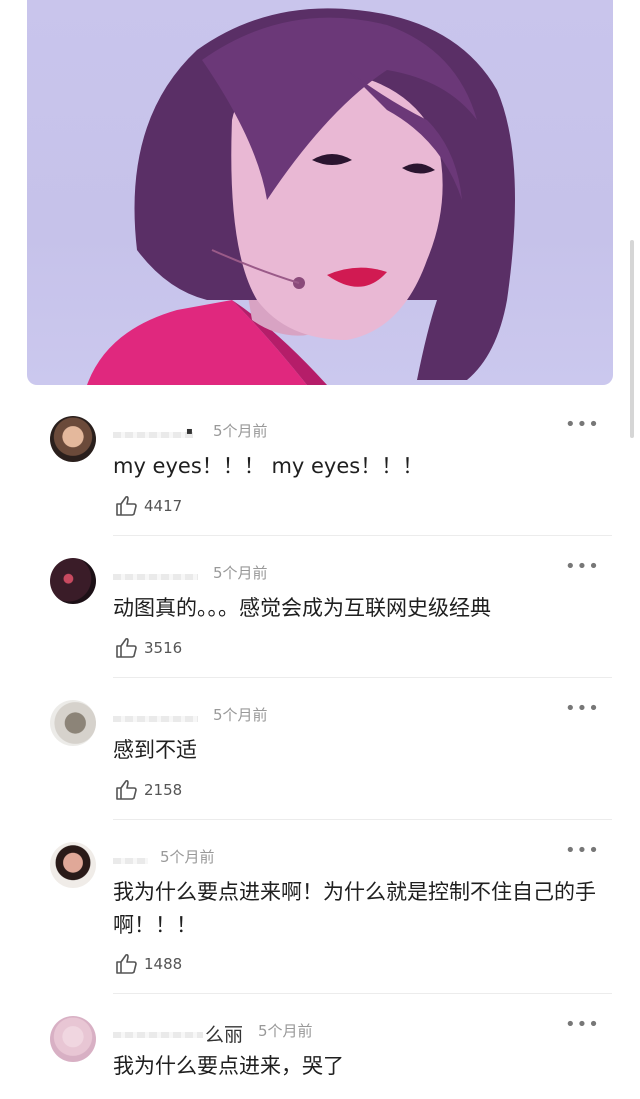  I want to click on like-count: 2158, so click(163, 790).